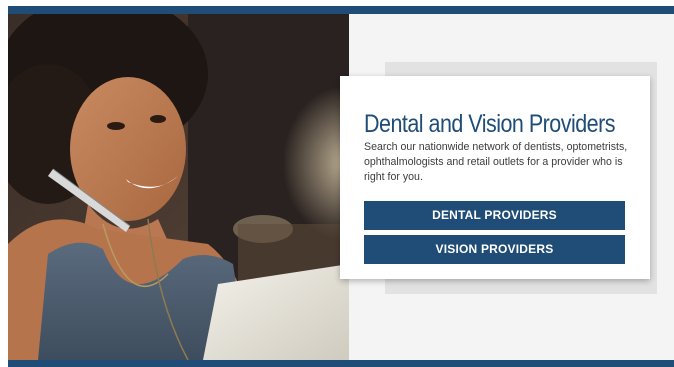 The image size is (674, 367). What do you see at coordinates (341, 10) in the screenshot?
I see `top-accent-bar` at bounding box center [341, 10].